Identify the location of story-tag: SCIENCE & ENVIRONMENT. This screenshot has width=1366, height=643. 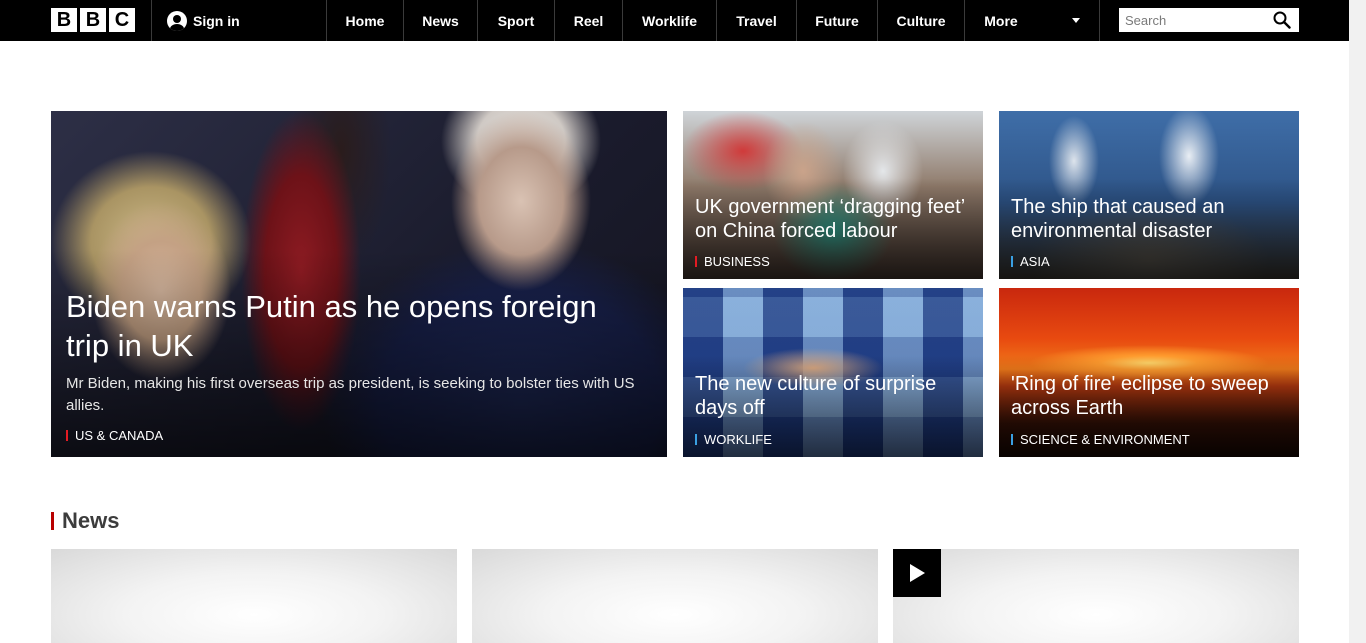
(1100, 439).